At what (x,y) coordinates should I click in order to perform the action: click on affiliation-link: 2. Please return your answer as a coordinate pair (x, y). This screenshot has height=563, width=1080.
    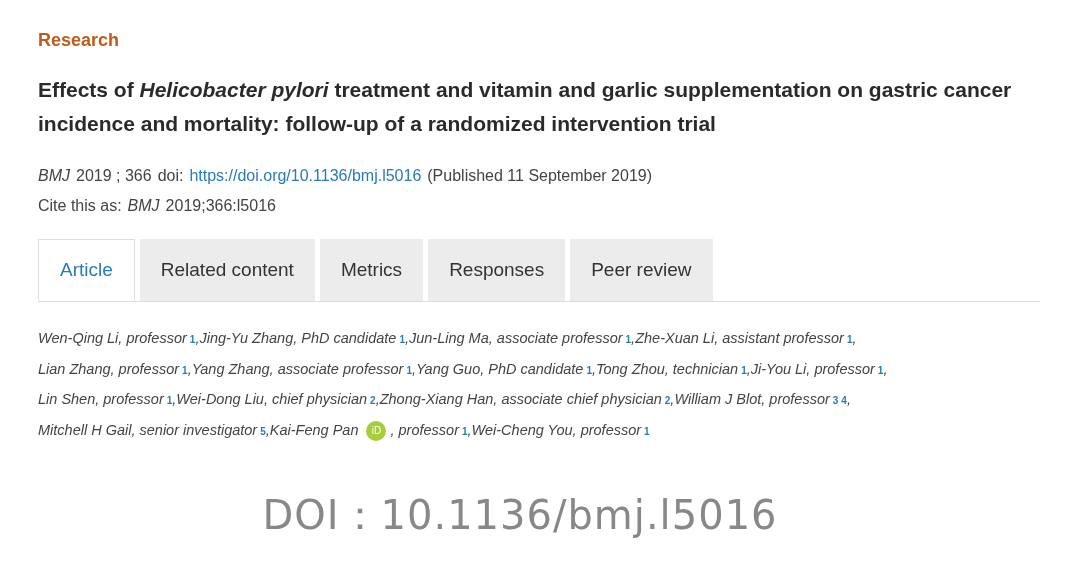
    Looking at the image, I should click on (373, 400).